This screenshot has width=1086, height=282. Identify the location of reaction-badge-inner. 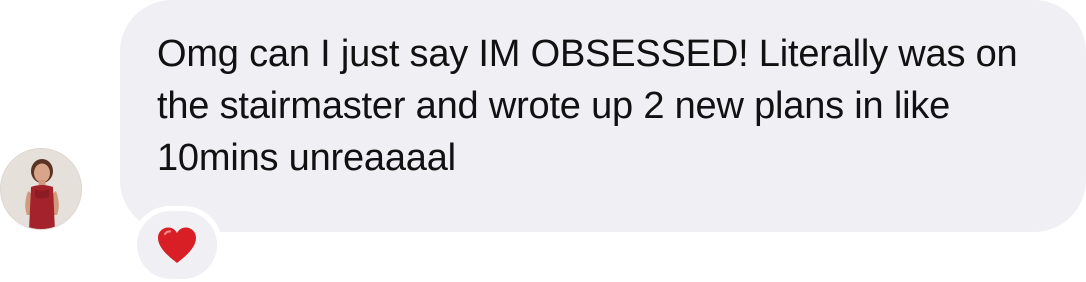
(177, 245).